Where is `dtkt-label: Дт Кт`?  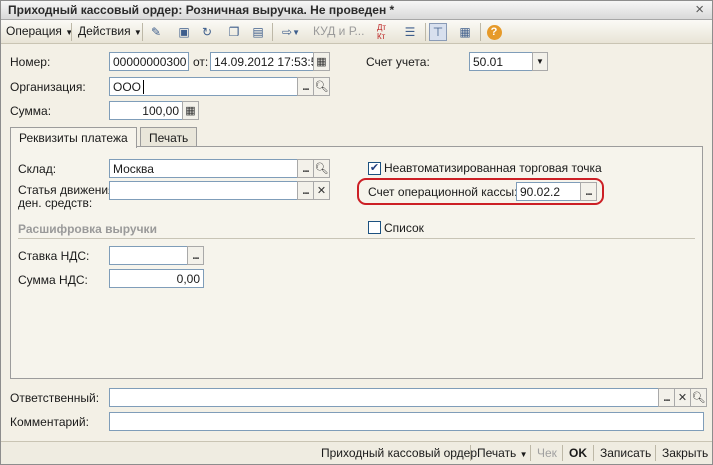 dtkt-label: Дт Кт is located at coordinates (382, 32).